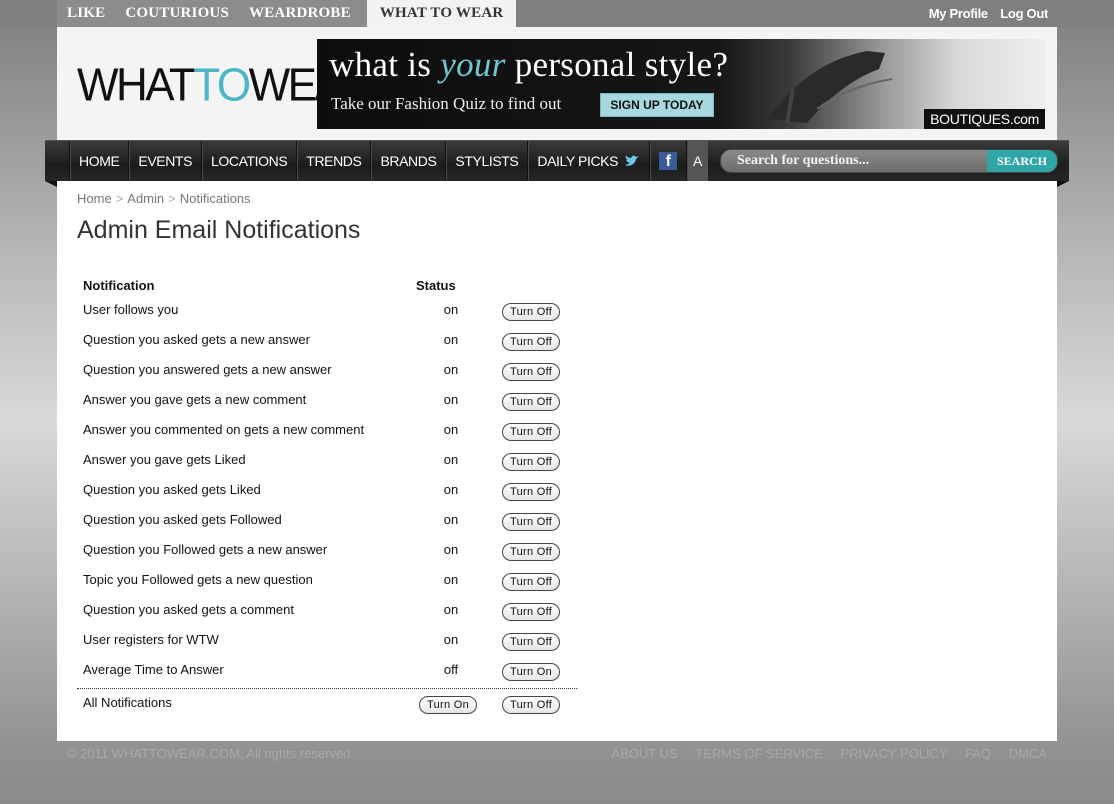  What do you see at coordinates (759, 753) in the screenshot?
I see `footer-terms-of-service: TERMS OF SERVICE` at bounding box center [759, 753].